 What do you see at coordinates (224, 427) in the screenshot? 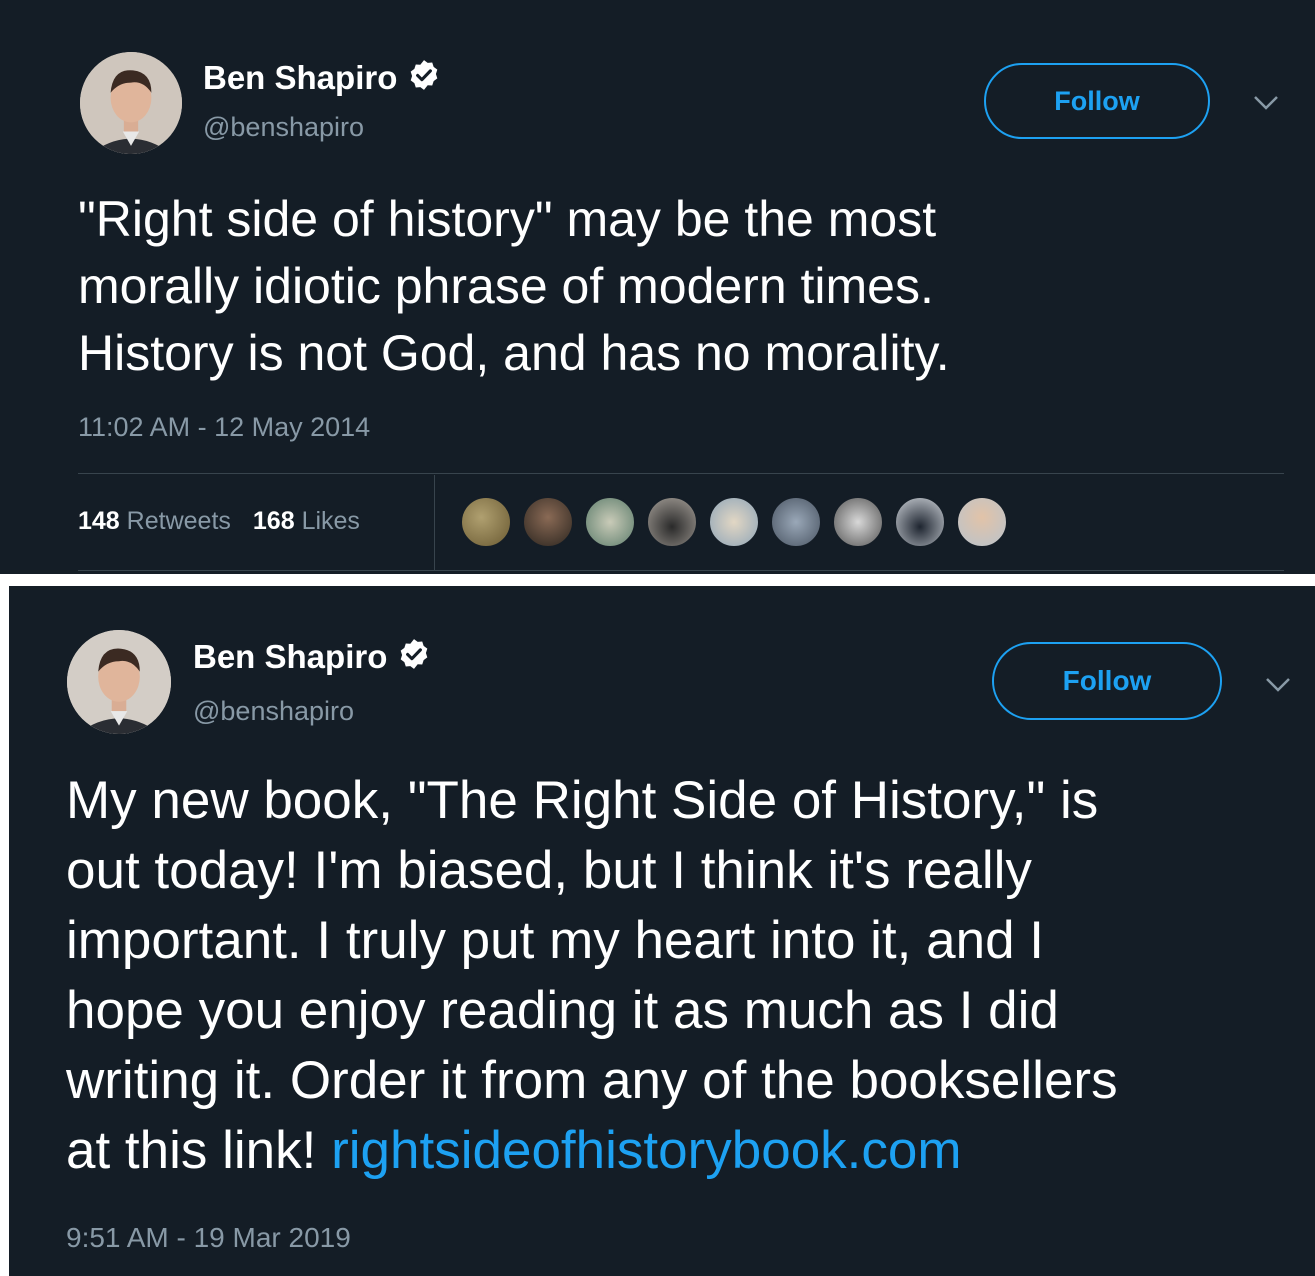
I see `tweet-timestamp: 11:02 AM - 12 May 2014` at bounding box center [224, 427].